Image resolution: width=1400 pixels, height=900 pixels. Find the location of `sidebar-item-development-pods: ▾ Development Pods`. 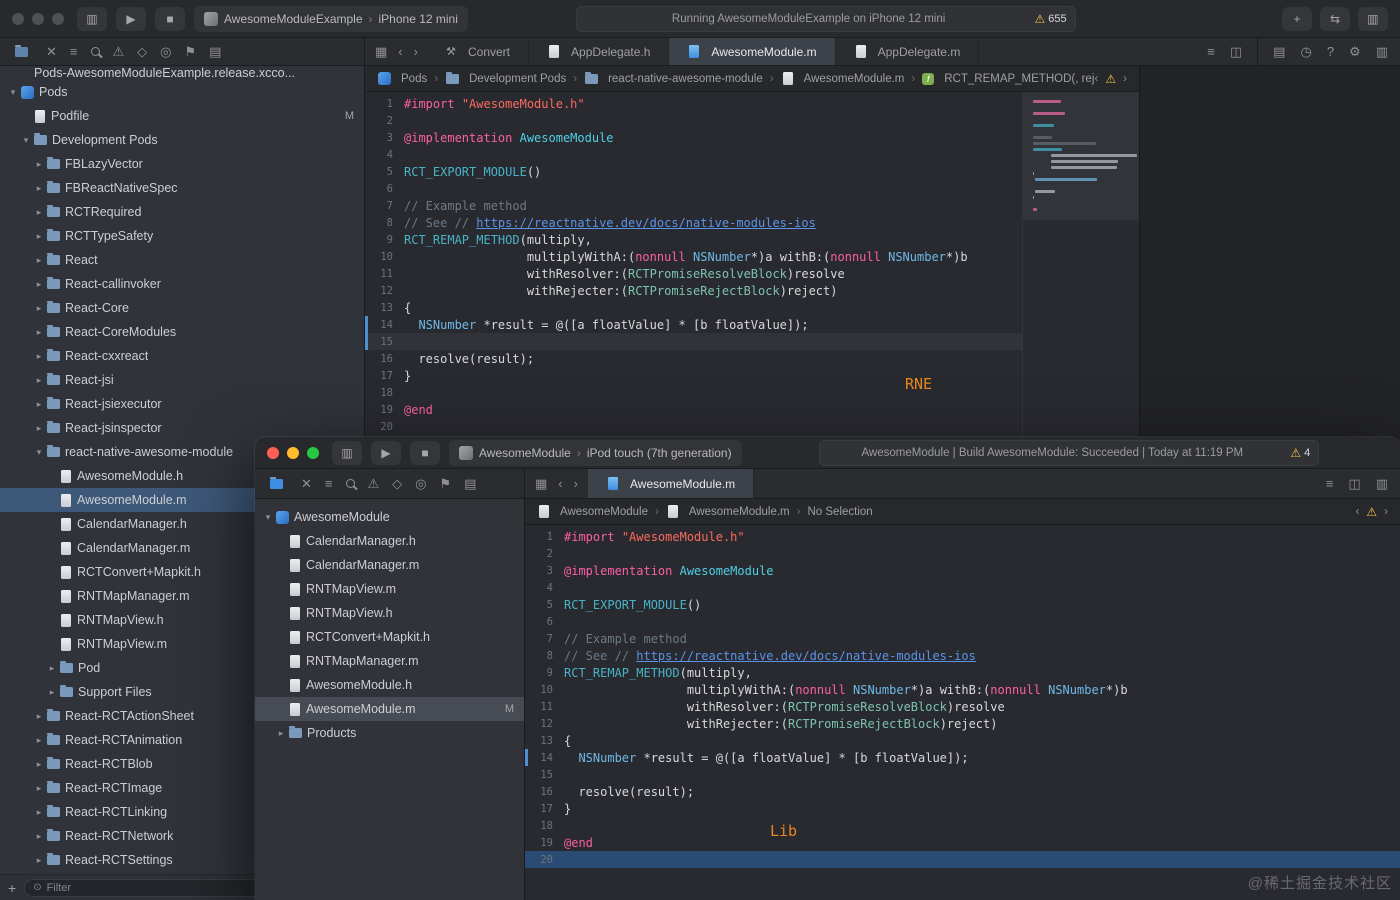

sidebar-item-development-pods: ▾ Development Pods is located at coordinates (182, 140).